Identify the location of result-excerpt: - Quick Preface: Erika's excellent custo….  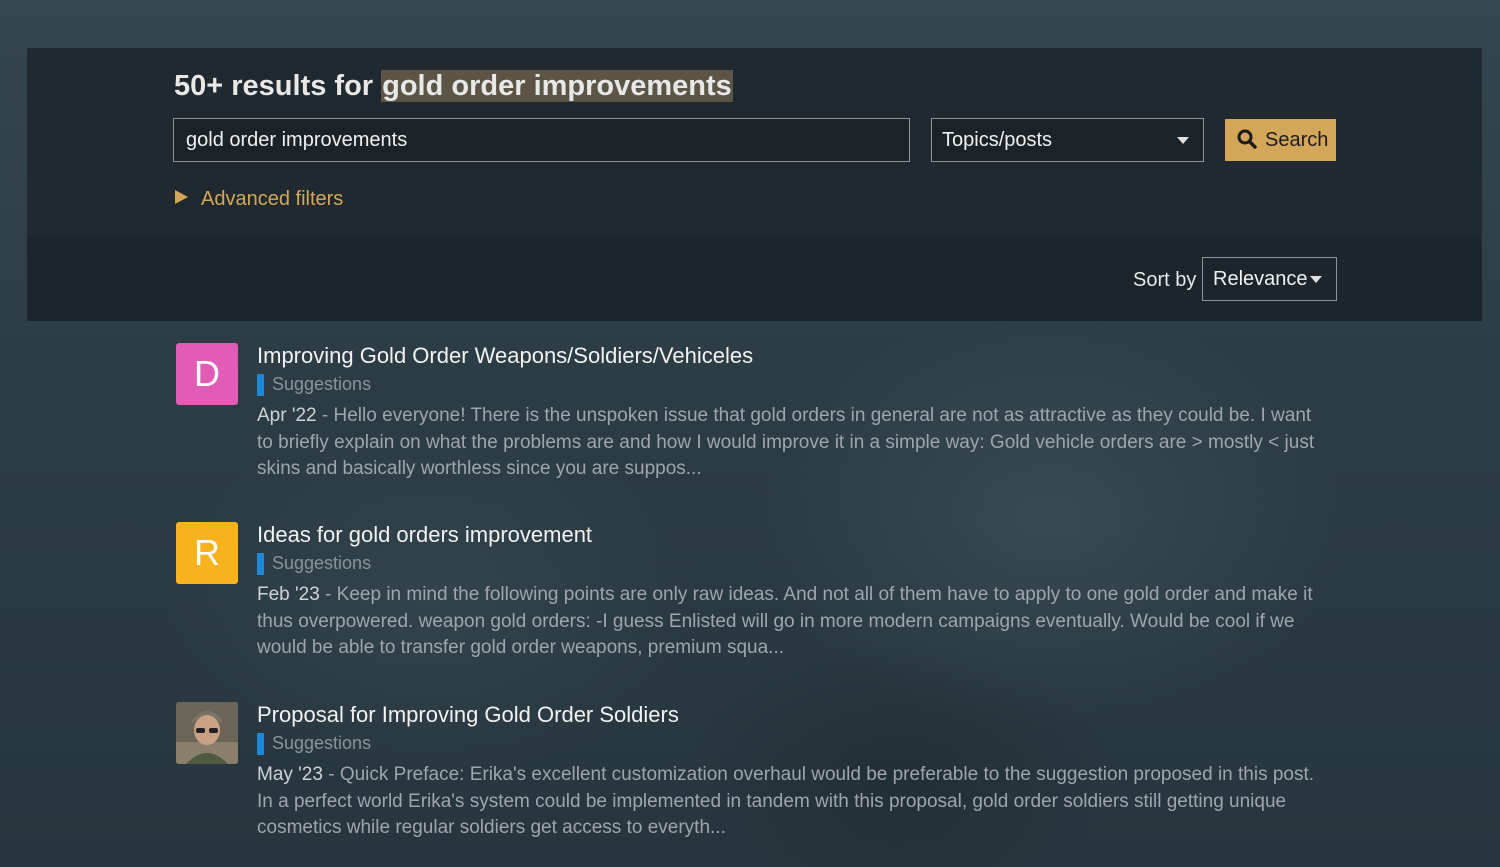
(786, 801).